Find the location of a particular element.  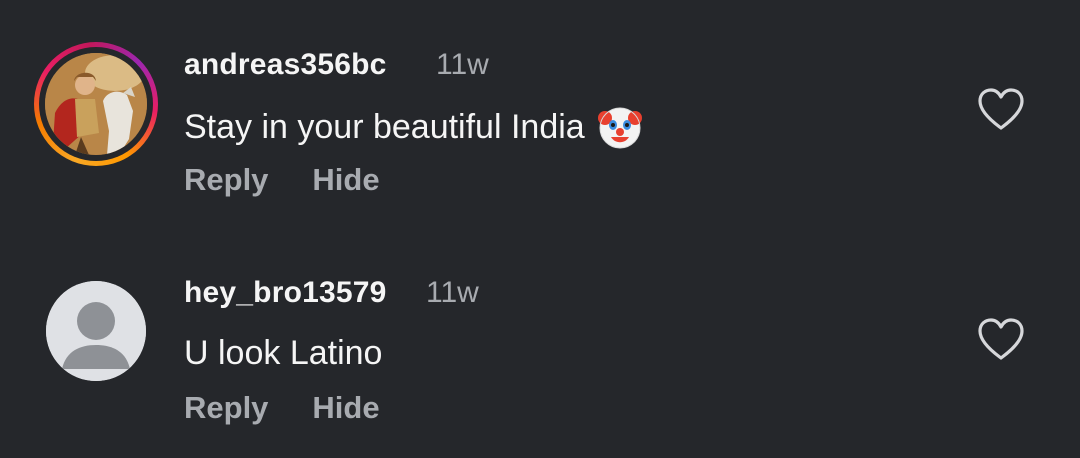

comment-text-content: Stay in your beautiful India is located at coordinates (384, 126).